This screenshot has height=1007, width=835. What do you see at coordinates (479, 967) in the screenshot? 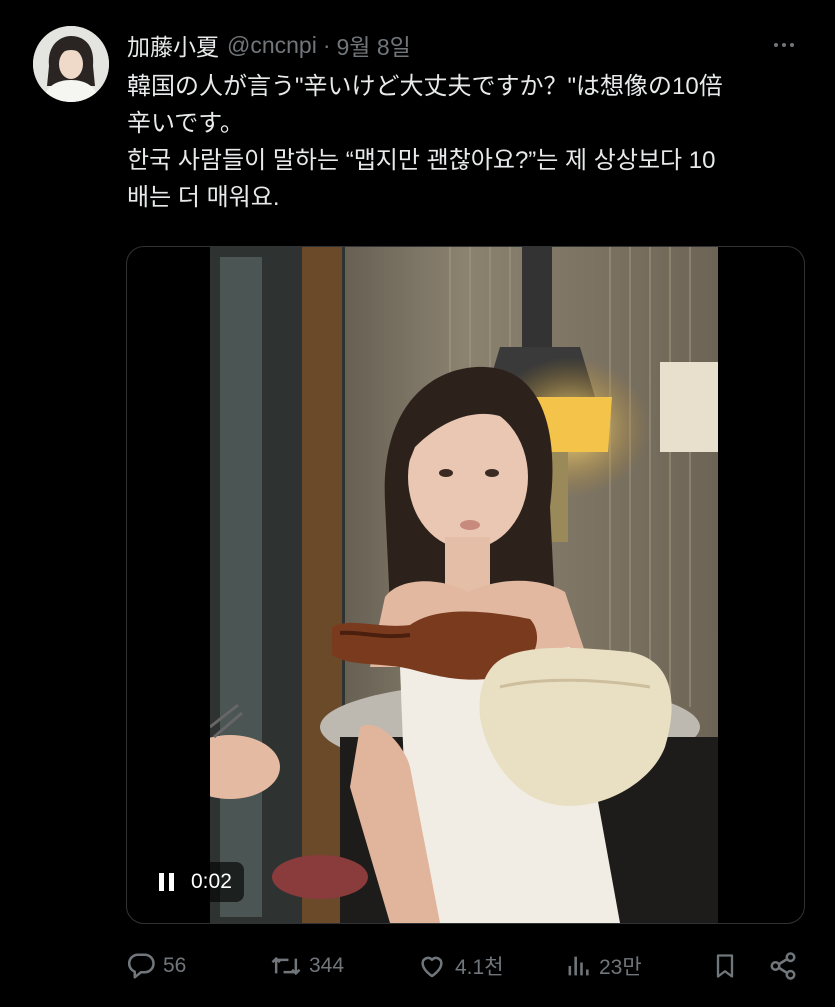
I see `like-count: 4.1천` at bounding box center [479, 967].